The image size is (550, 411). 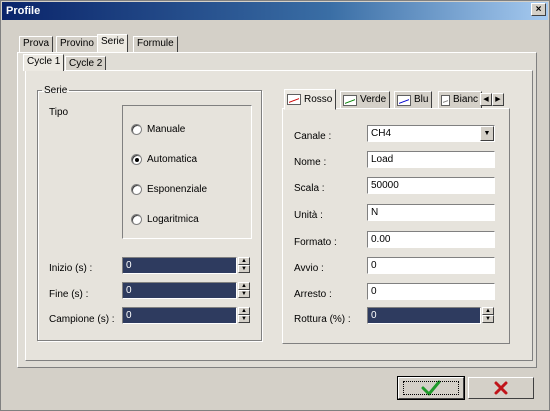 What do you see at coordinates (69, 294) in the screenshot?
I see `fine-label: Fine (s) :` at bounding box center [69, 294].